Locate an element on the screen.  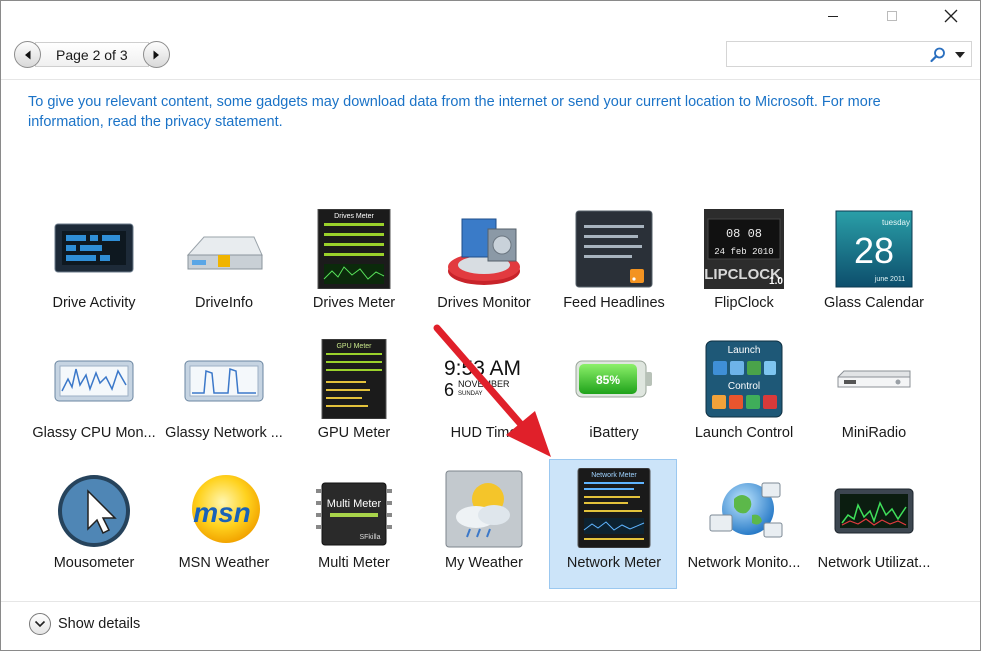
gadget-launch-control: Launch Control Launch Control is located at coordinates (743, 397).